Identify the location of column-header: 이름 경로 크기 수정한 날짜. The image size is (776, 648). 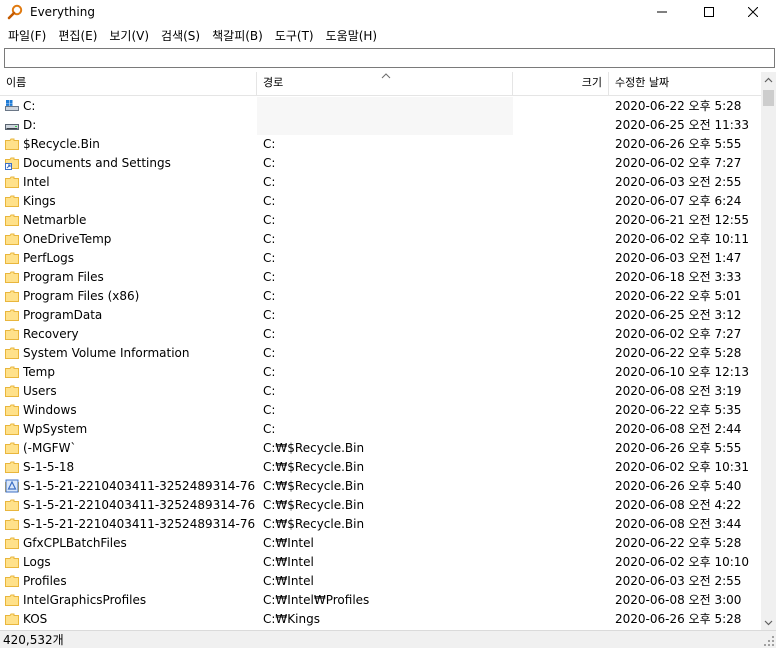
(380, 84).